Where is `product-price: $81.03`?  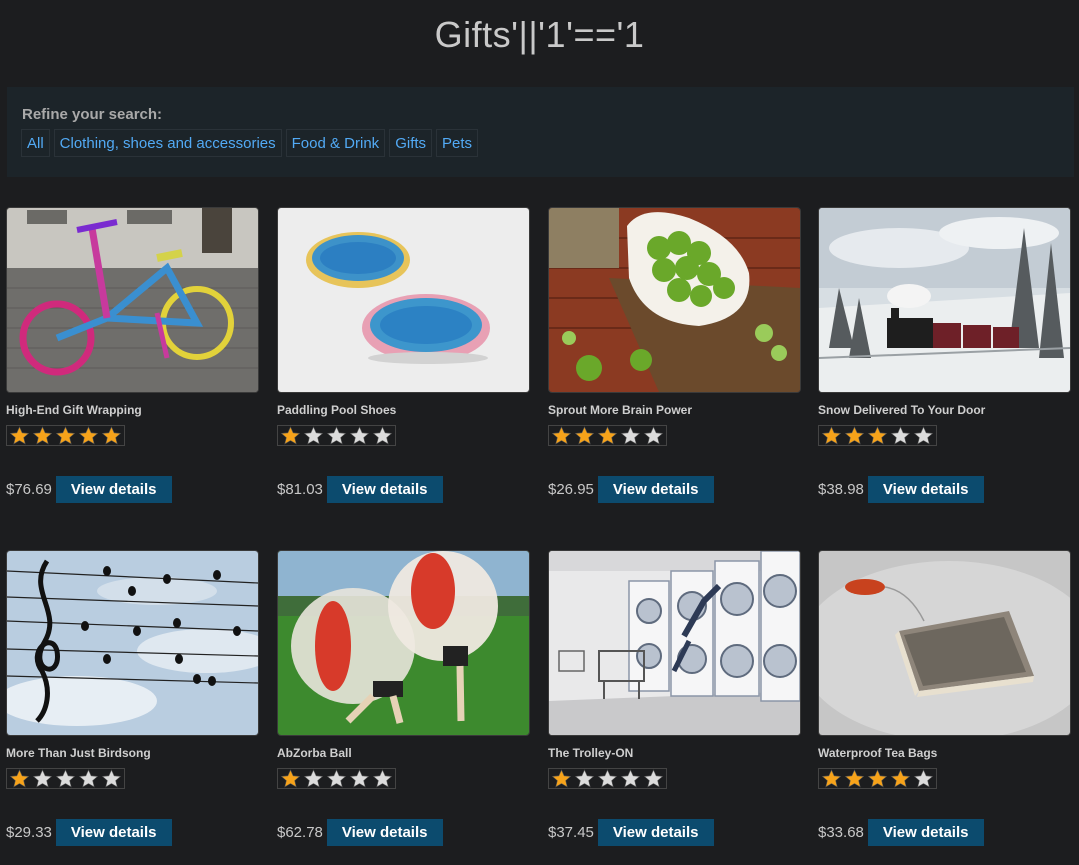 product-price: $81.03 is located at coordinates (300, 489).